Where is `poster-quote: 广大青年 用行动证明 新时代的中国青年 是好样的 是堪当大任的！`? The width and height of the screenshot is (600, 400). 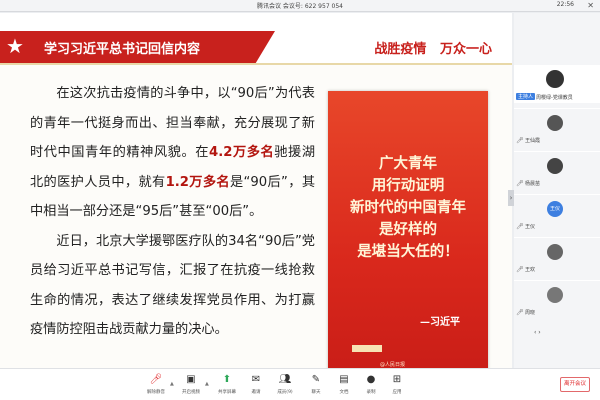
poster-quote: 广大青年 用行动证明 新时代的中国青年 是好样的 是堪当大任的！ is located at coordinates (408, 208).